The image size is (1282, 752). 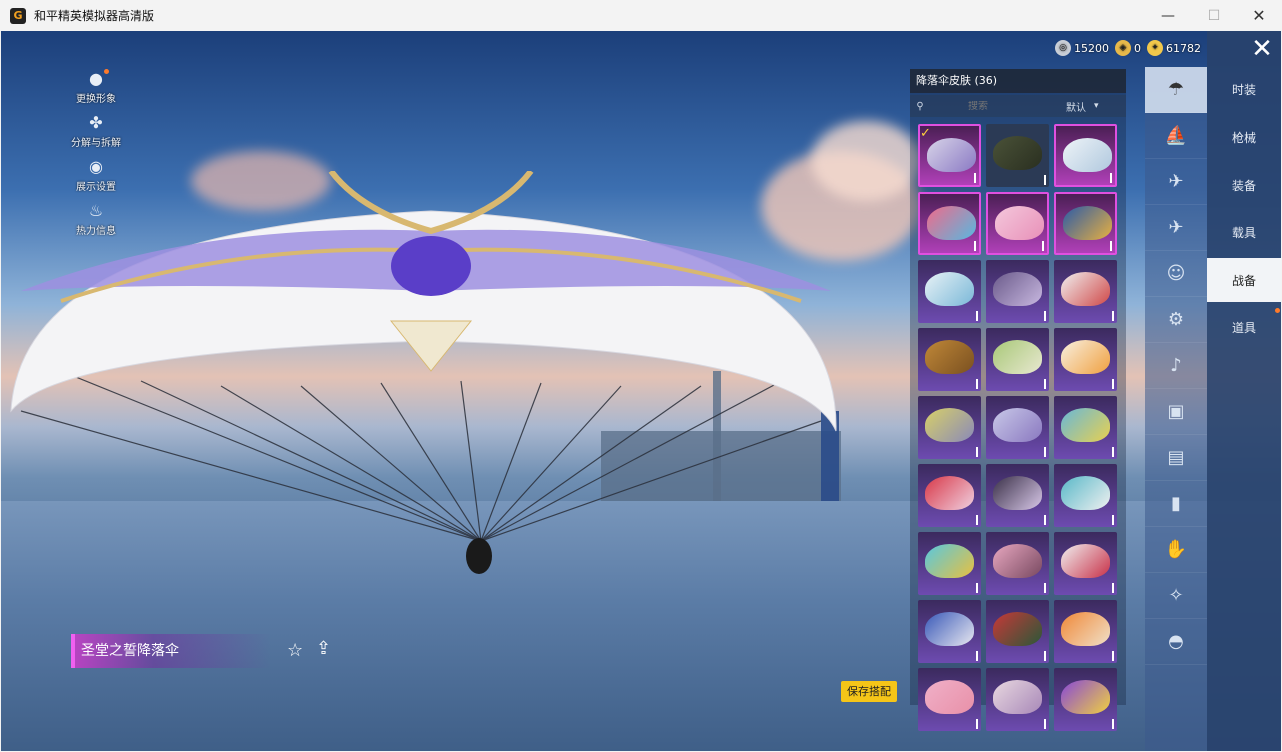 What do you see at coordinates (1244, 327) in the screenshot?
I see `tab-items: 道具` at bounding box center [1244, 327].